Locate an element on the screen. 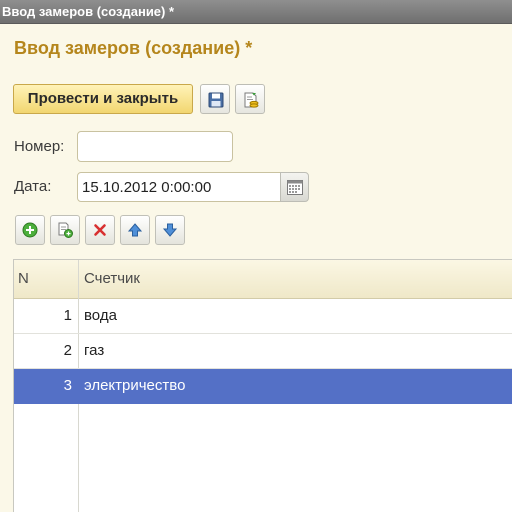 The image size is (512, 512). move-up-icon is located at coordinates (135, 230).